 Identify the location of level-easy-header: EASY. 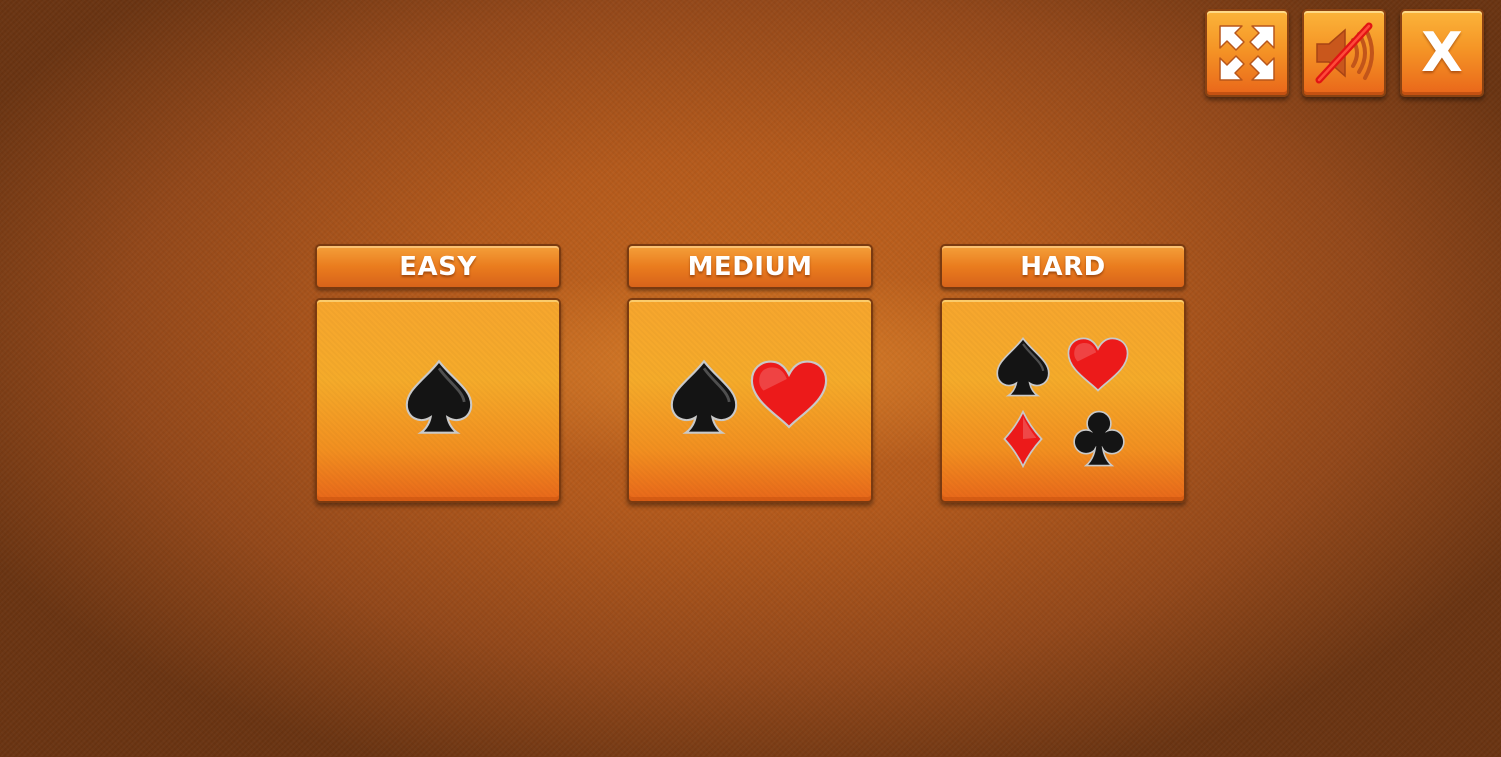
(438, 266).